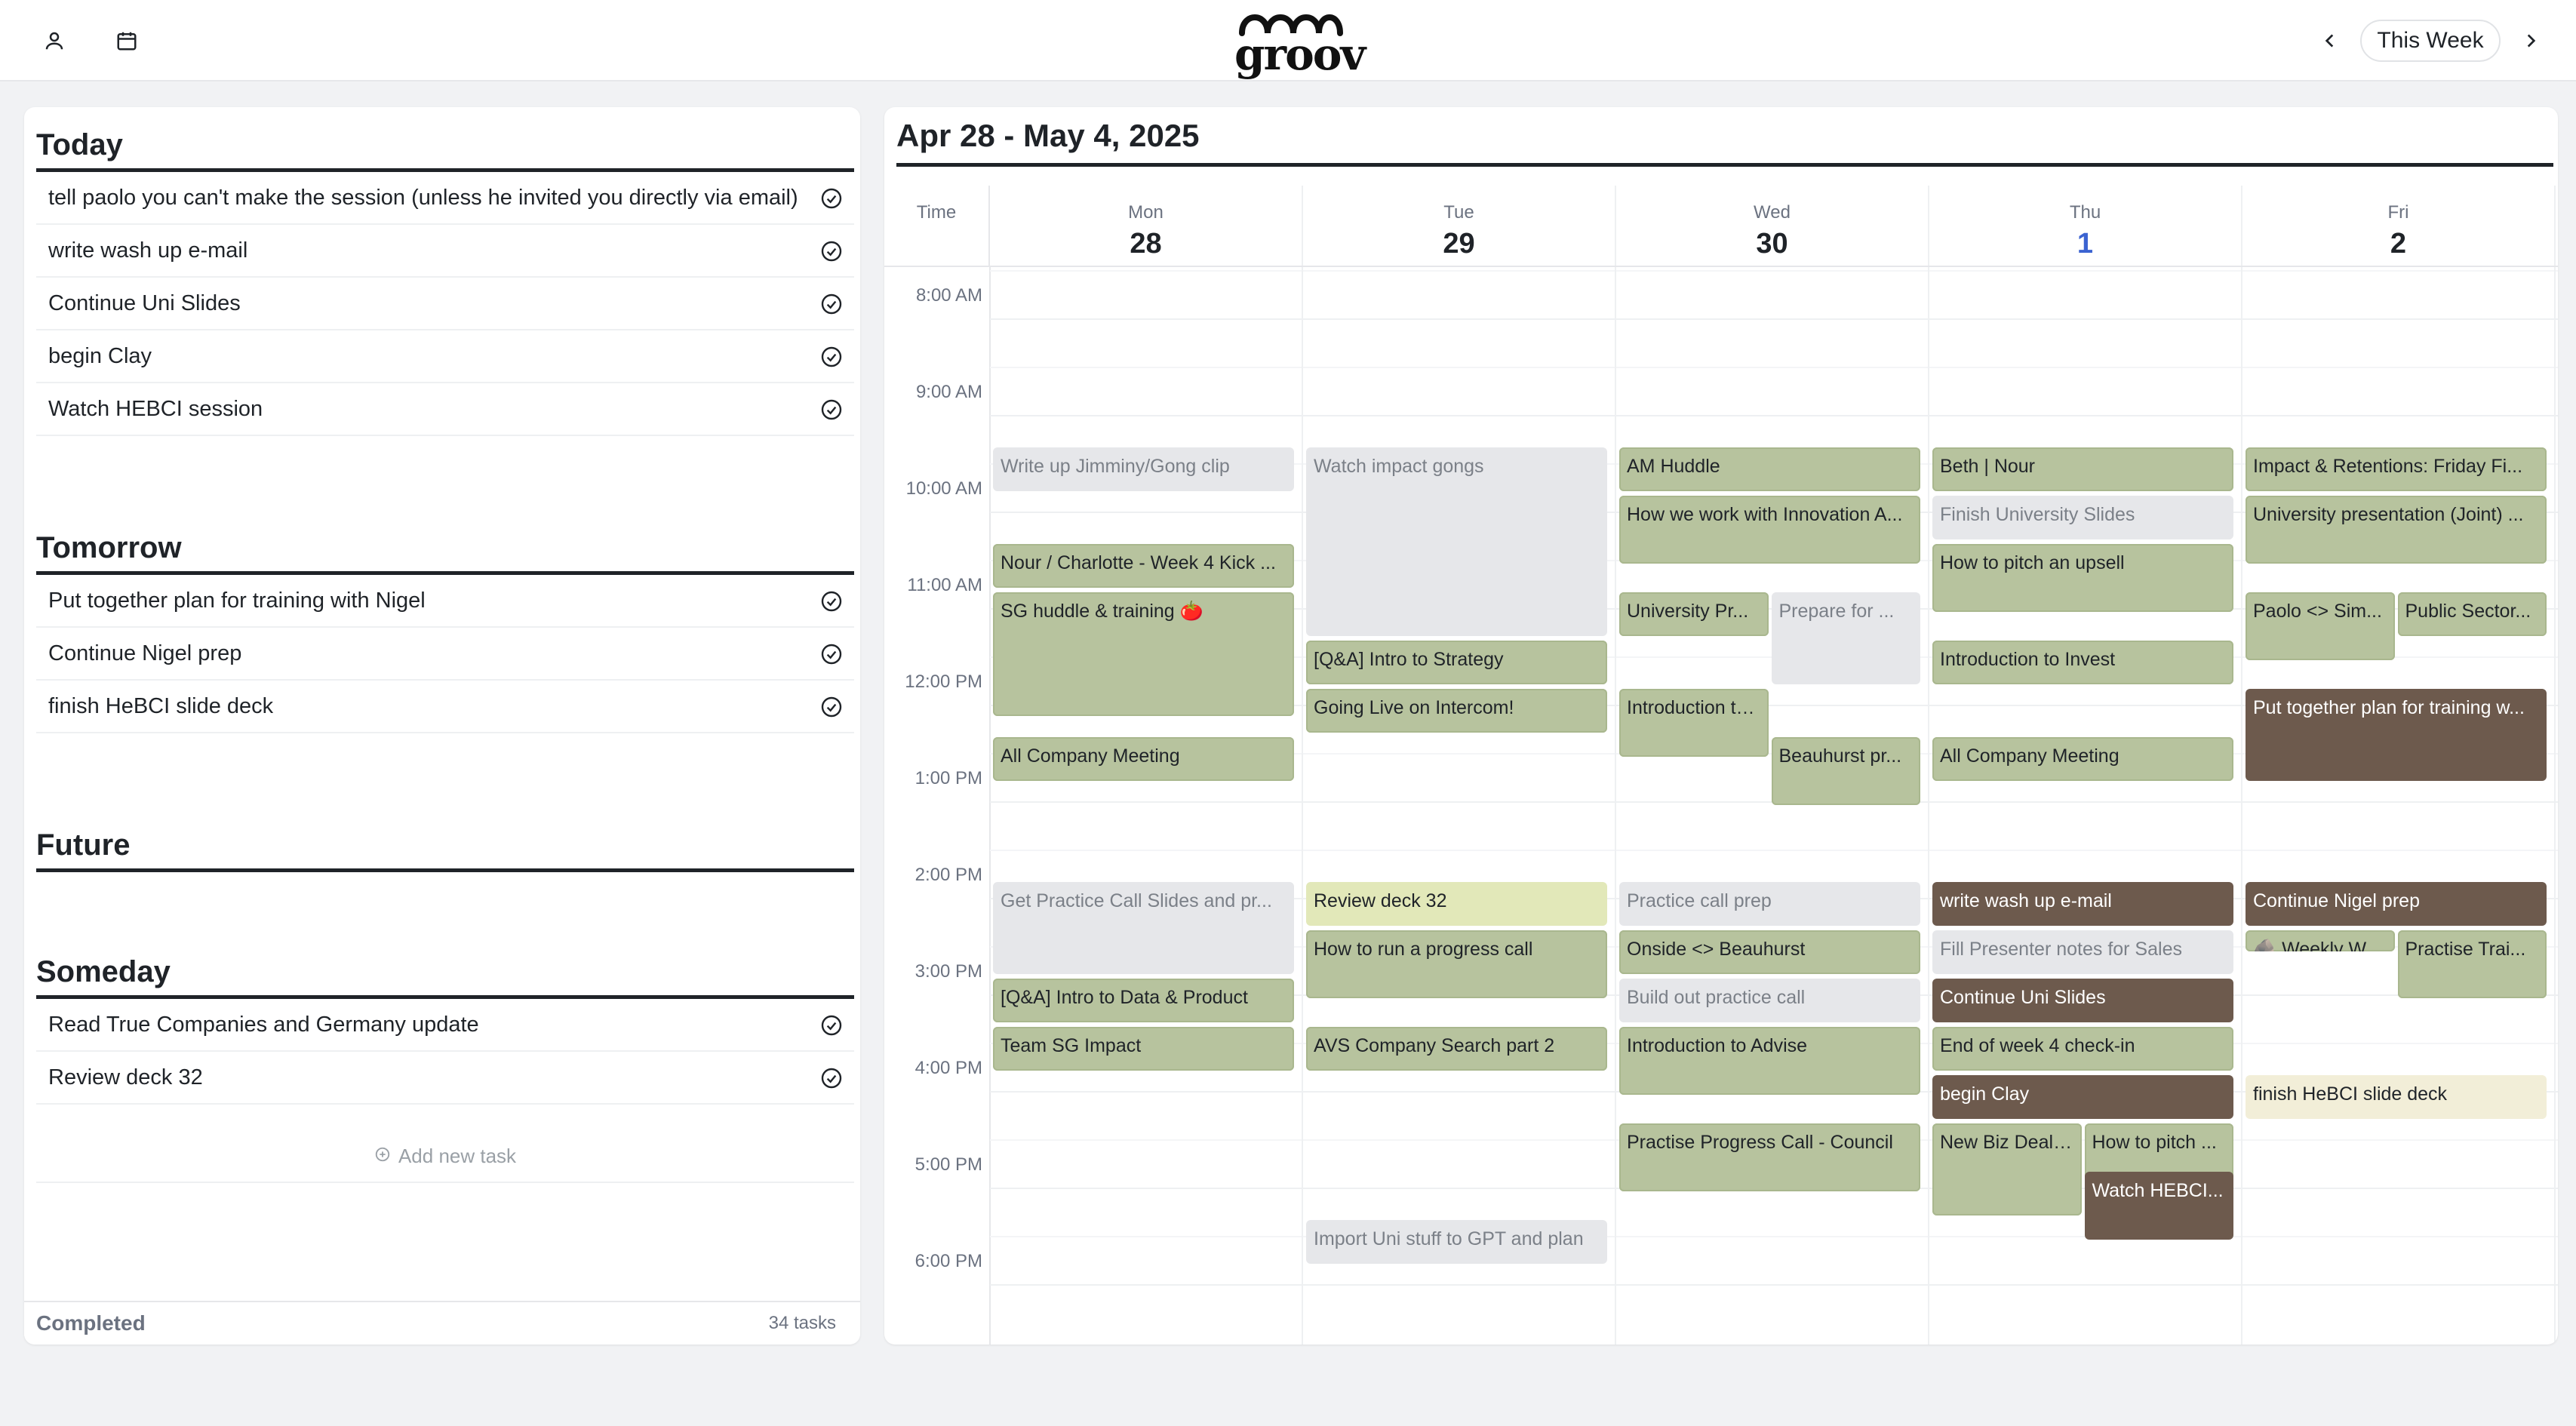 Image resolution: width=2576 pixels, height=1426 pixels. What do you see at coordinates (2082, 1096) in the screenshot?
I see `calendar-event: begin Clay` at bounding box center [2082, 1096].